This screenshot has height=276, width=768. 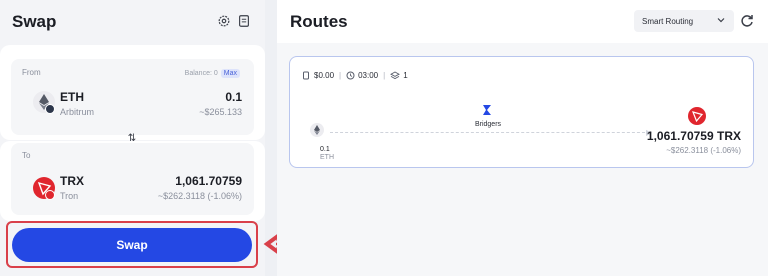 I want to click on clock-icon, so click(x=350, y=75).